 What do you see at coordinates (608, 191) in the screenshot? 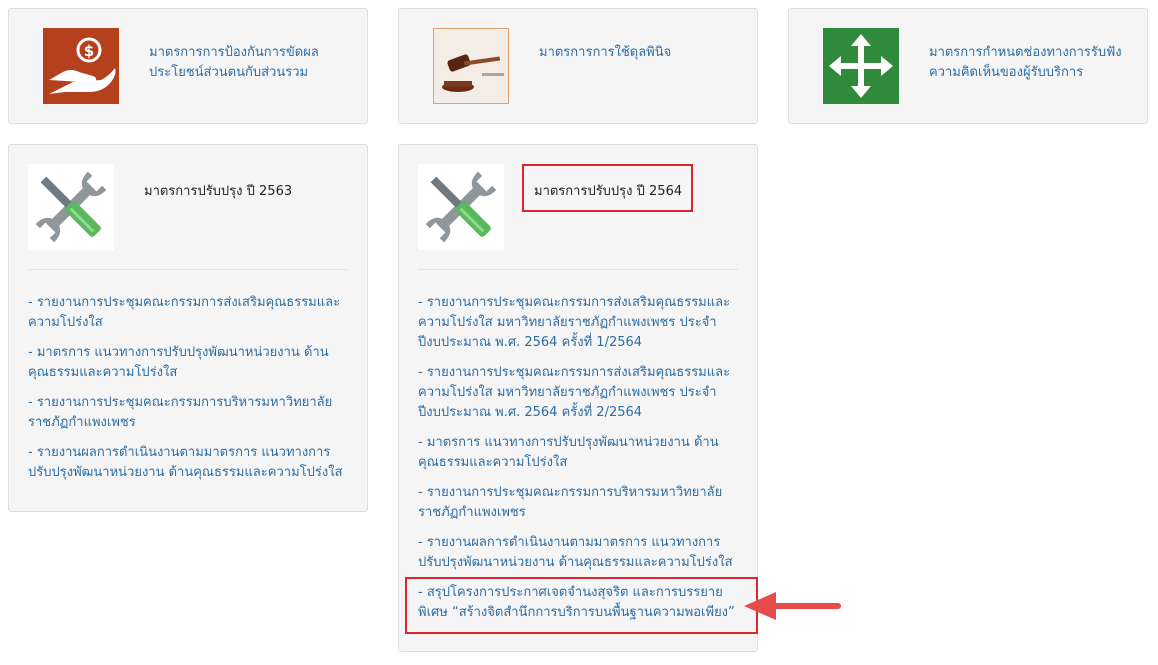
I see `section-title-2564: มาตรการปรับปรุง ปี 2564` at bounding box center [608, 191].